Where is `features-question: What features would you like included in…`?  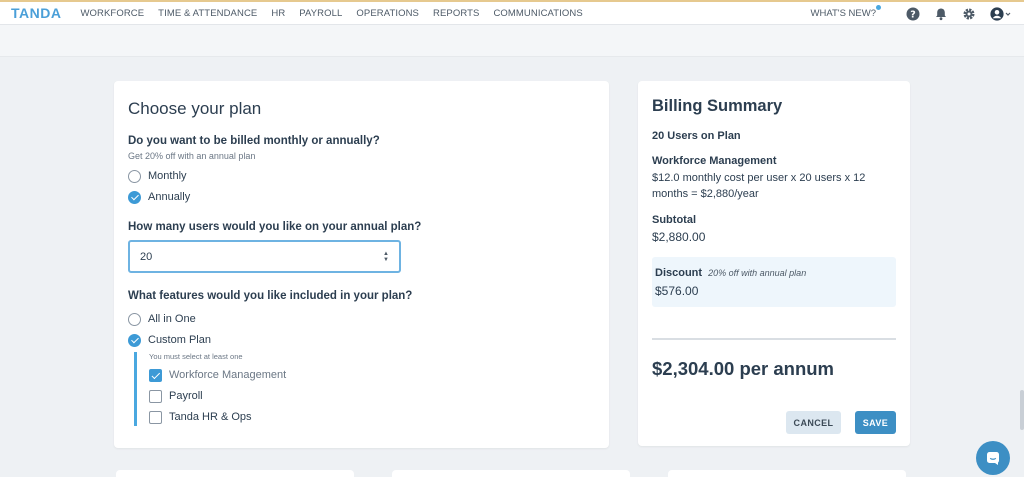 features-question: What features would you like included in… is located at coordinates (270, 296).